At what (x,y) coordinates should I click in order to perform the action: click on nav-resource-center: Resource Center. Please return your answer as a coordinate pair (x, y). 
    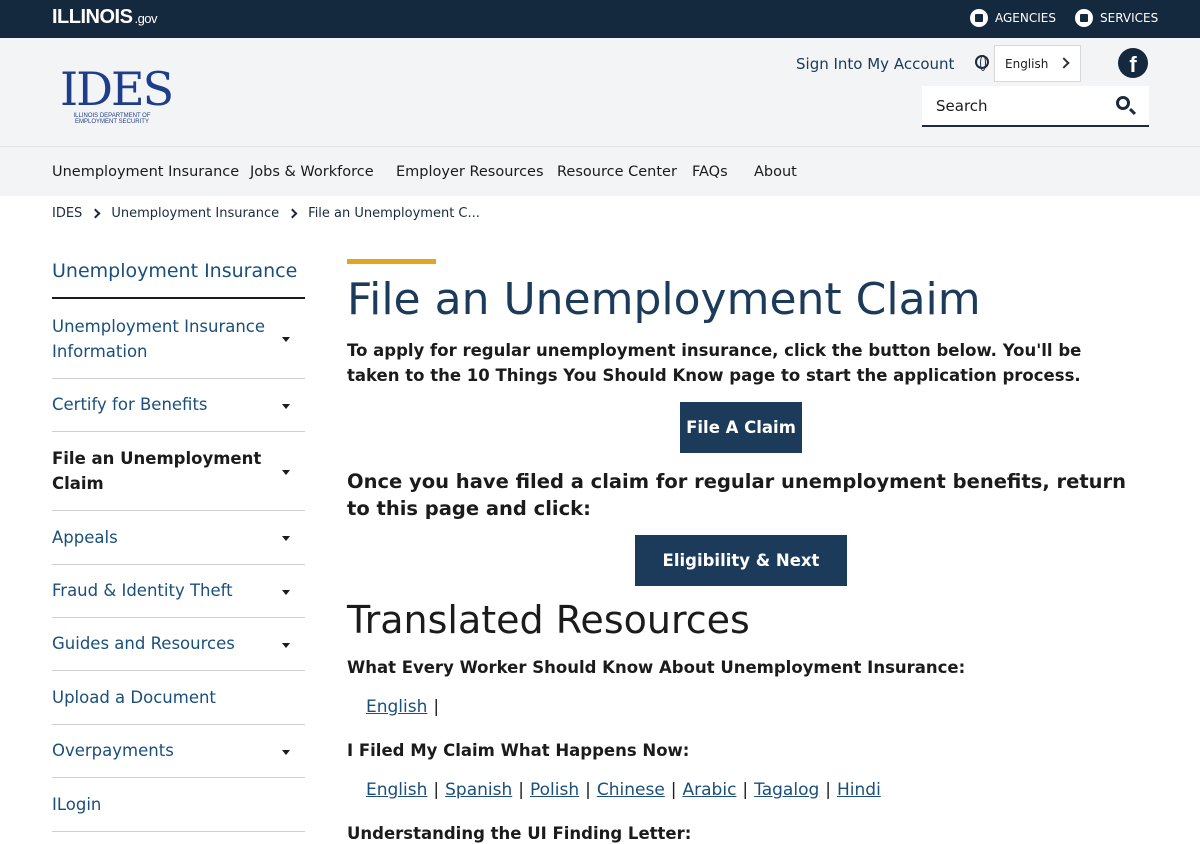
    Looking at the image, I should click on (617, 172).